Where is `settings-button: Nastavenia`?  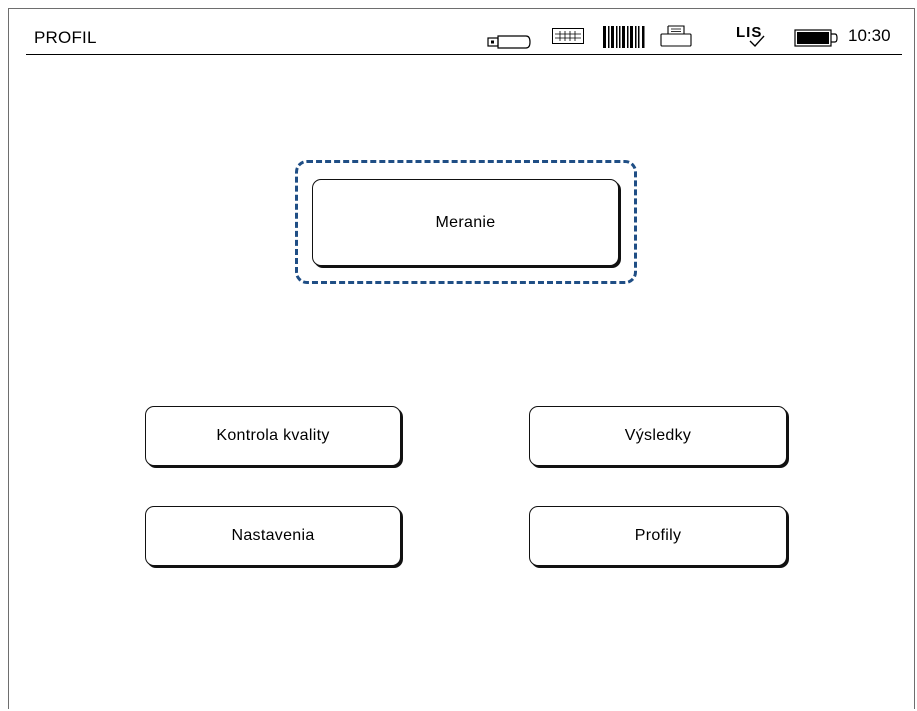
settings-button: Nastavenia is located at coordinates (273, 536).